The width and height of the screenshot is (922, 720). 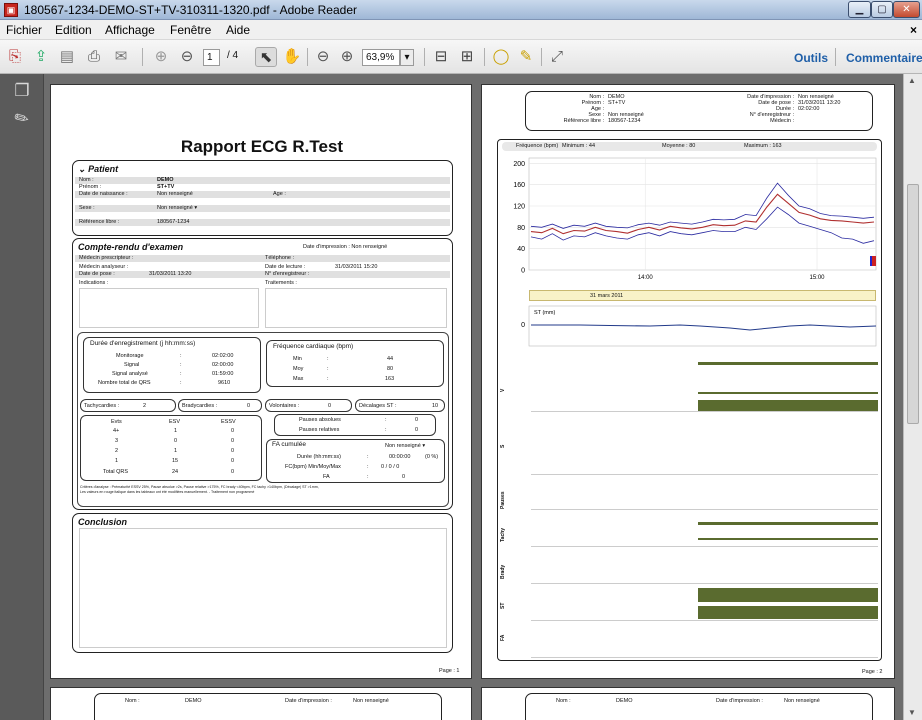 I want to click on highlight-icon: ✎, so click(x=526, y=57).